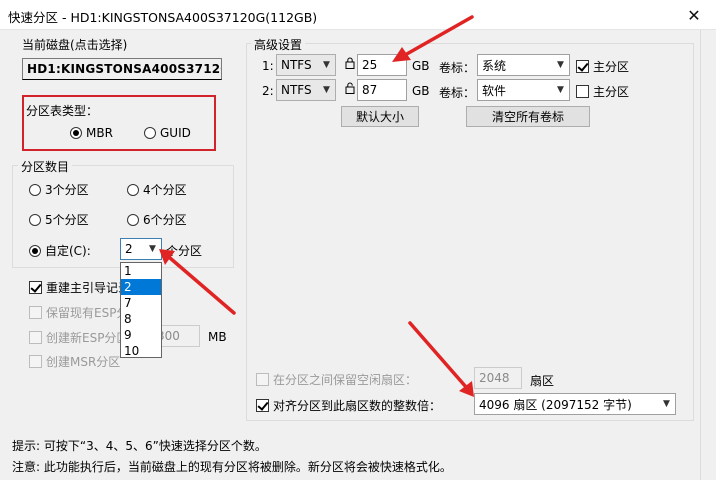 This screenshot has width=716, height=480. I want to click on radio-3-partitions: 3个分区, so click(59, 189).